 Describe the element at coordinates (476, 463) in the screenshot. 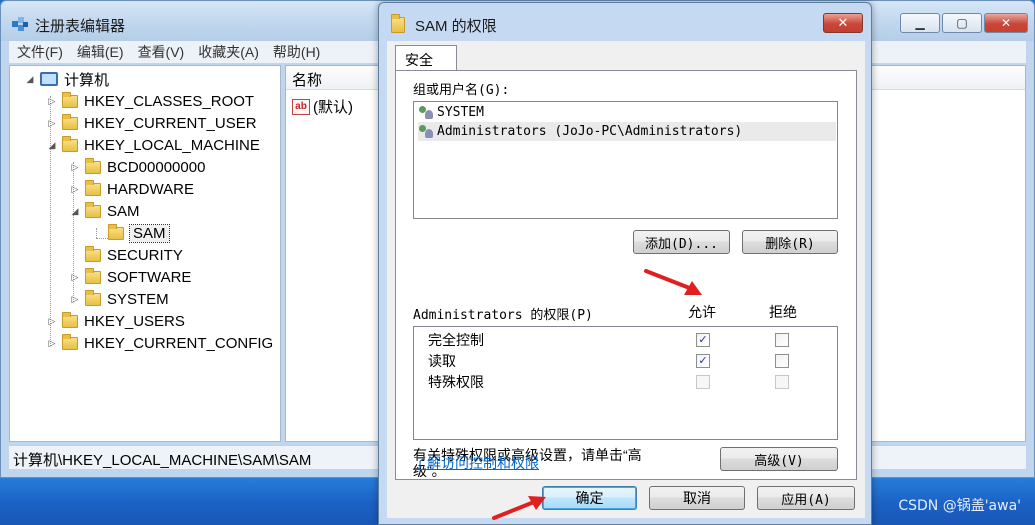

I see `learn-access-control-link: 了解访问控制和权限` at that location.